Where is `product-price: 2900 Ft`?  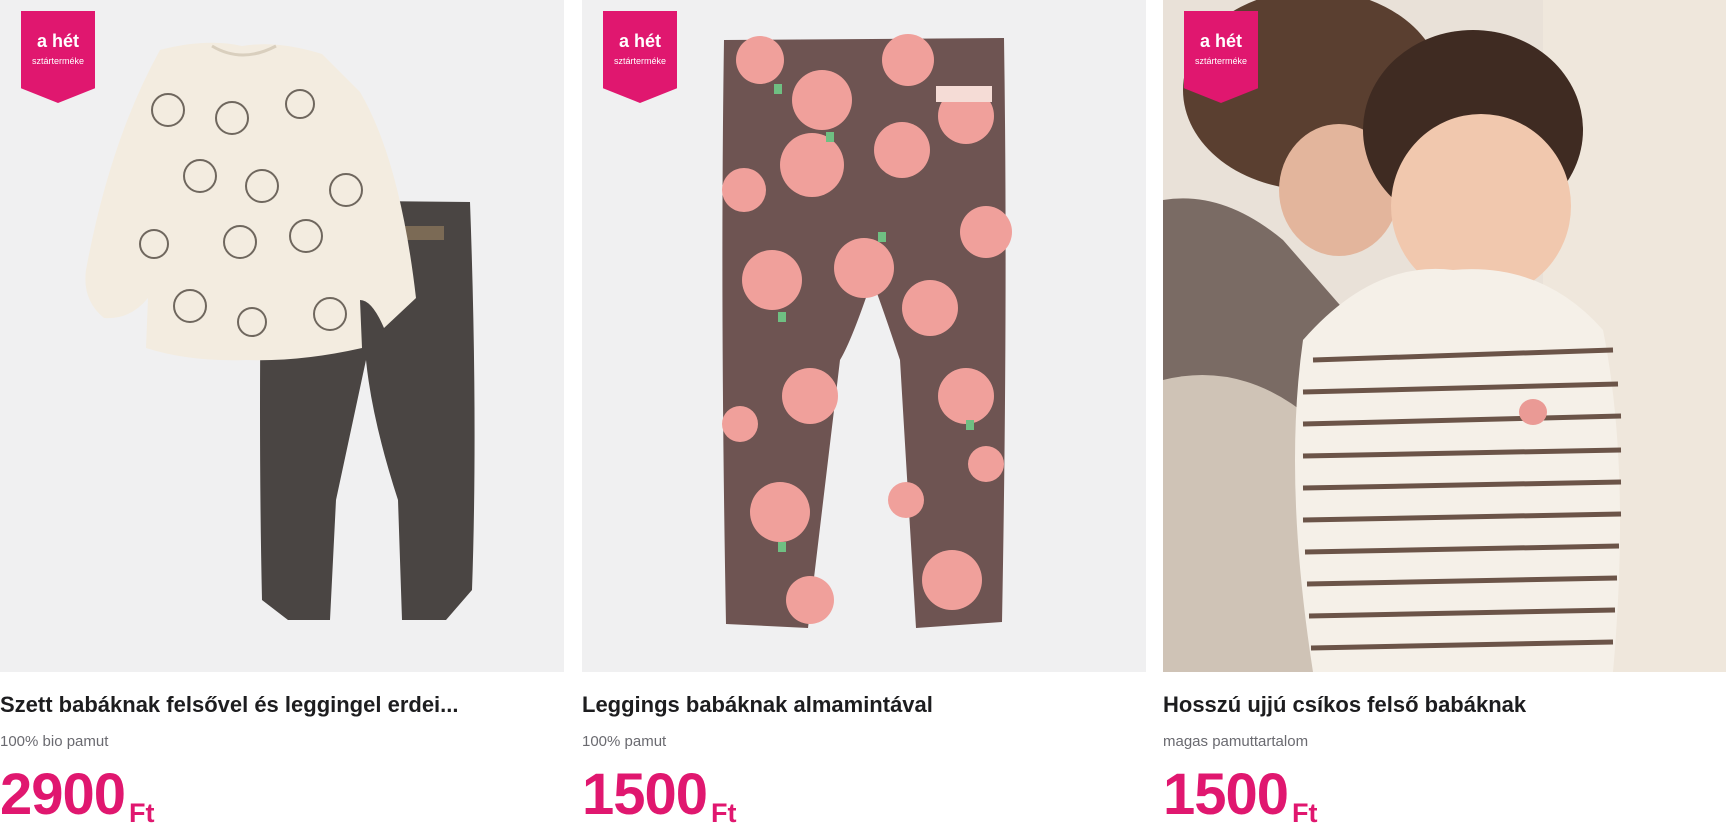
product-price: 2900 Ft is located at coordinates (77, 795).